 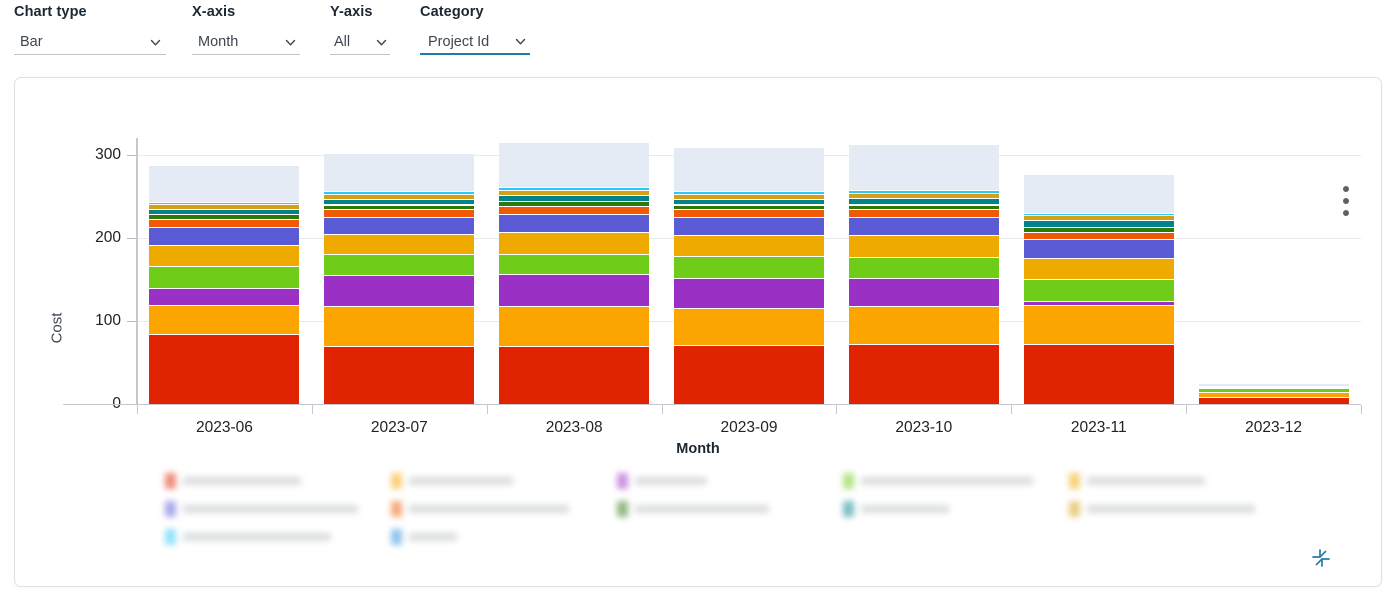 What do you see at coordinates (360, 42) in the screenshot?
I see `y-axis-dropdown: All` at bounding box center [360, 42].